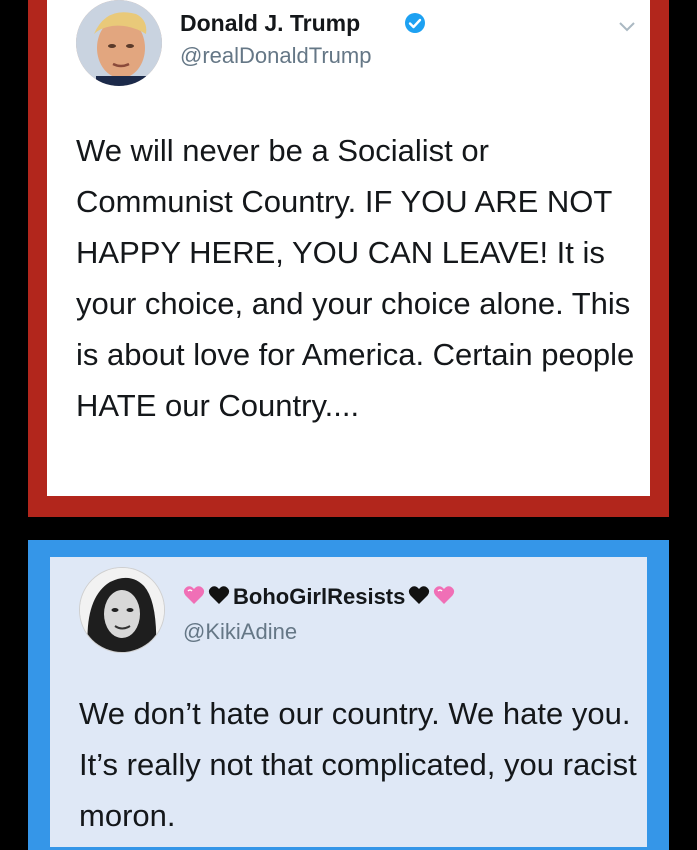 The width and height of the screenshot is (697, 850). Describe the element at coordinates (415, 25) in the screenshot. I see `verified-badge-icon` at that location.